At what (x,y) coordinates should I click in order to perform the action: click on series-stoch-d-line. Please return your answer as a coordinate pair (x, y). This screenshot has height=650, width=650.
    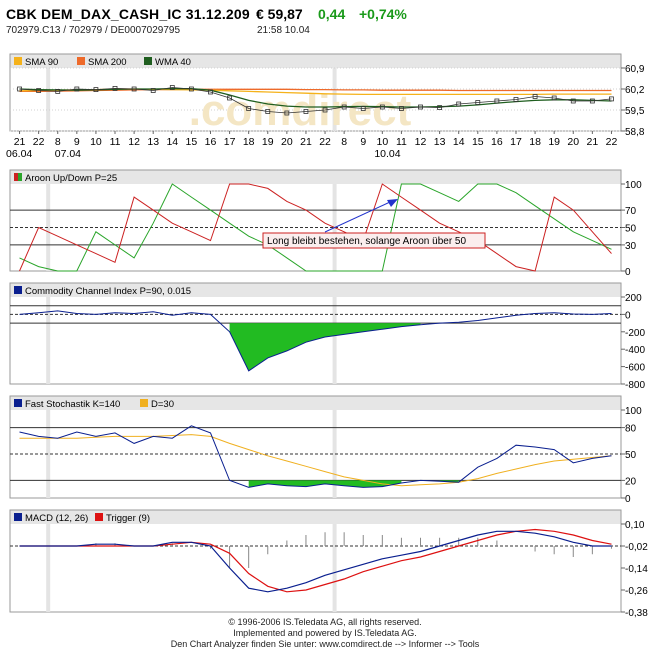
    Looking at the image, I should click on (315, 460).